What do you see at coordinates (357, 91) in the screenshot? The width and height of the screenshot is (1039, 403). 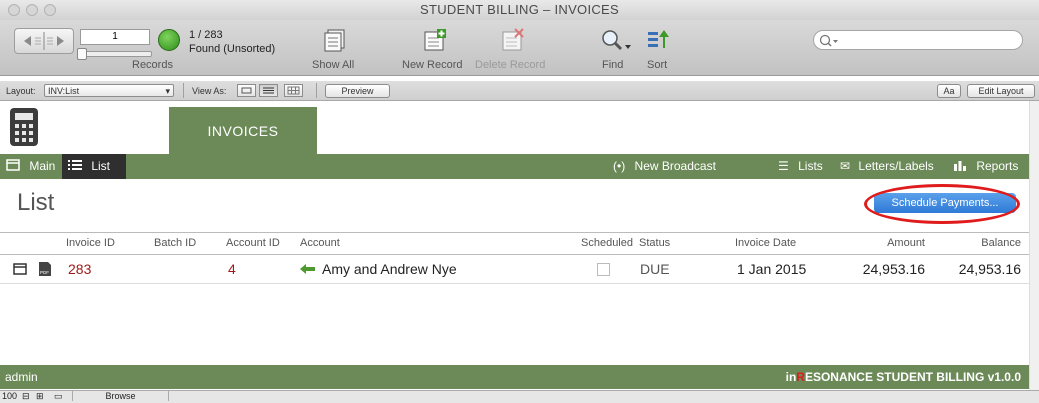 I see `preview-button: Preview` at bounding box center [357, 91].